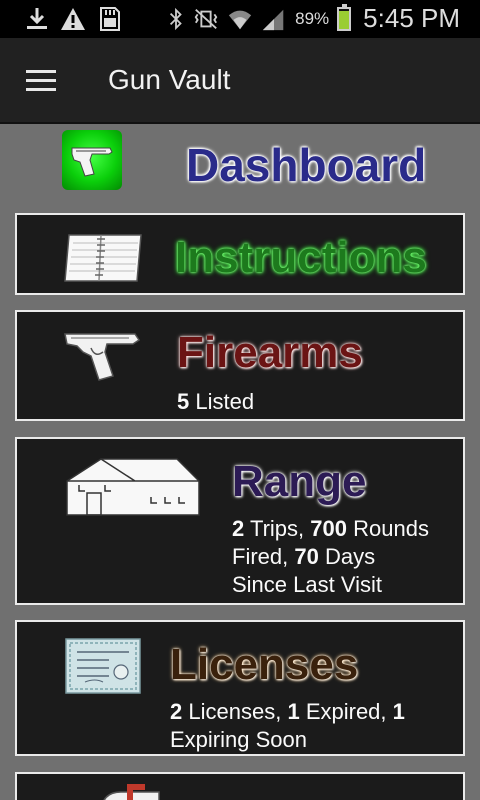  I want to click on firearms-summary: 5 Listed, so click(215, 402).